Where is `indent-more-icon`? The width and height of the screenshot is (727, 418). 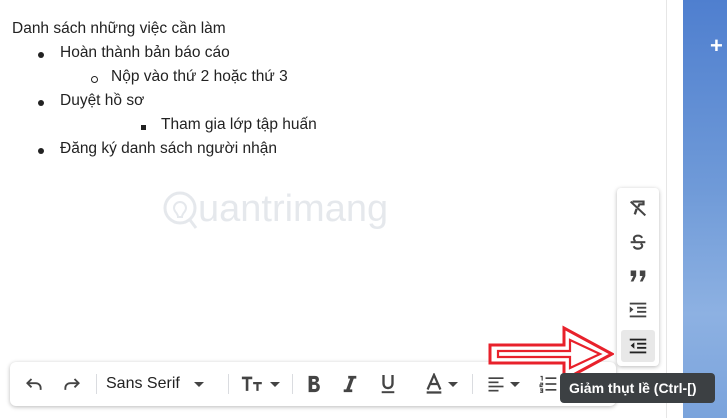
indent-more-icon is located at coordinates (638, 310).